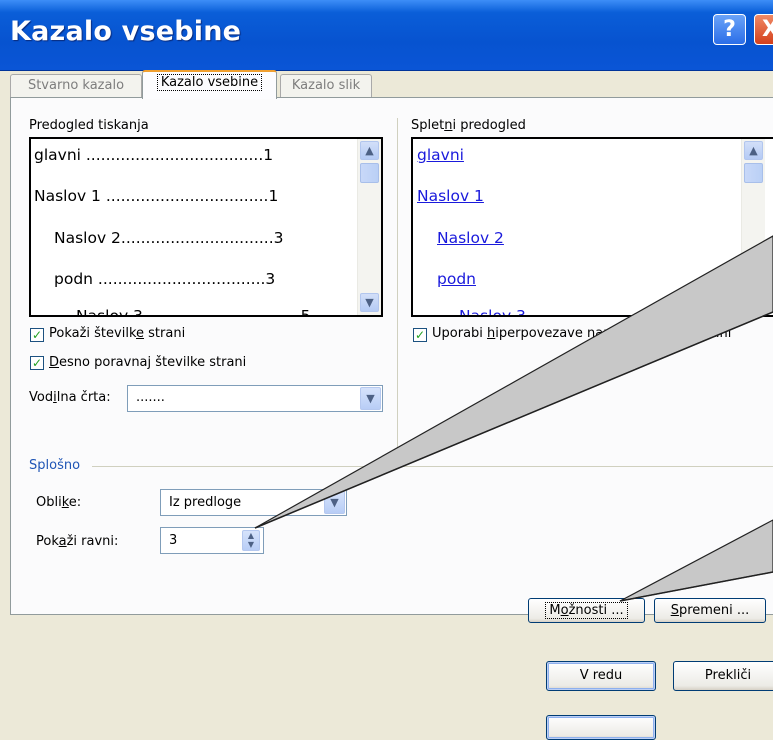 The height and width of the screenshot is (740, 773). Describe the element at coordinates (601, 676) in the screenshot. I see `ok-button: V redu` at that location.